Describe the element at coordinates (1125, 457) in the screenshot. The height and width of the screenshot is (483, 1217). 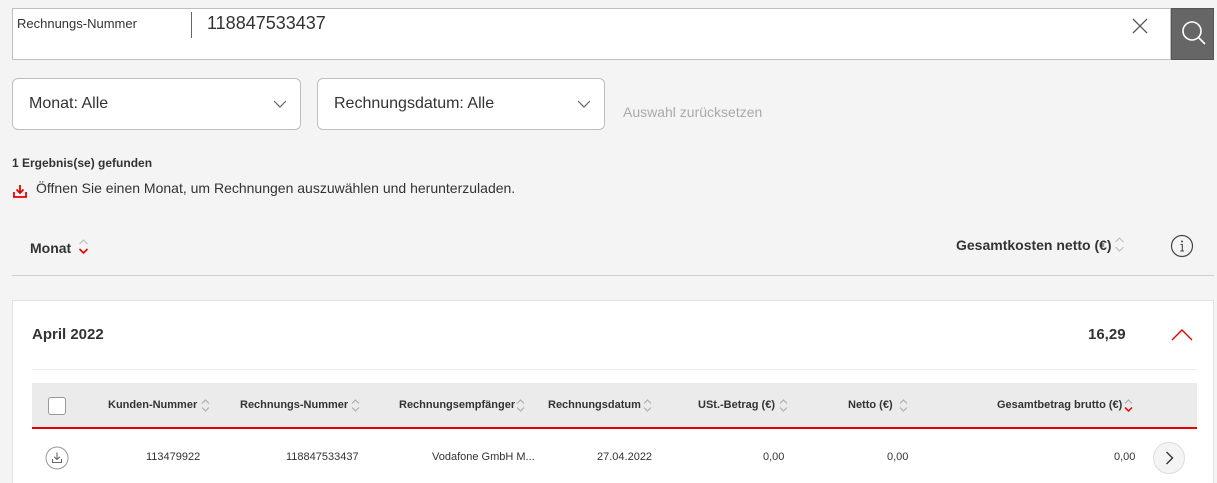
I see `cell-gross: 0,00` at that location.